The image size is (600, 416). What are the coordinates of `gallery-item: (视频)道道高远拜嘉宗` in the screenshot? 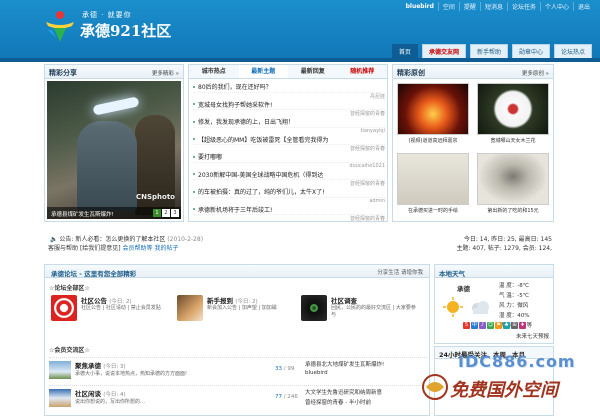 It's located at (433, 113).